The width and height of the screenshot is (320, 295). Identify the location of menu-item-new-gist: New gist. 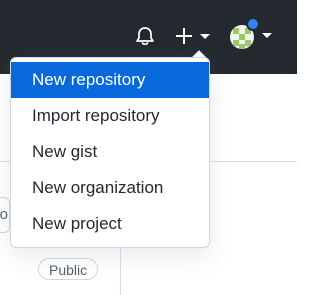
(110, 152).